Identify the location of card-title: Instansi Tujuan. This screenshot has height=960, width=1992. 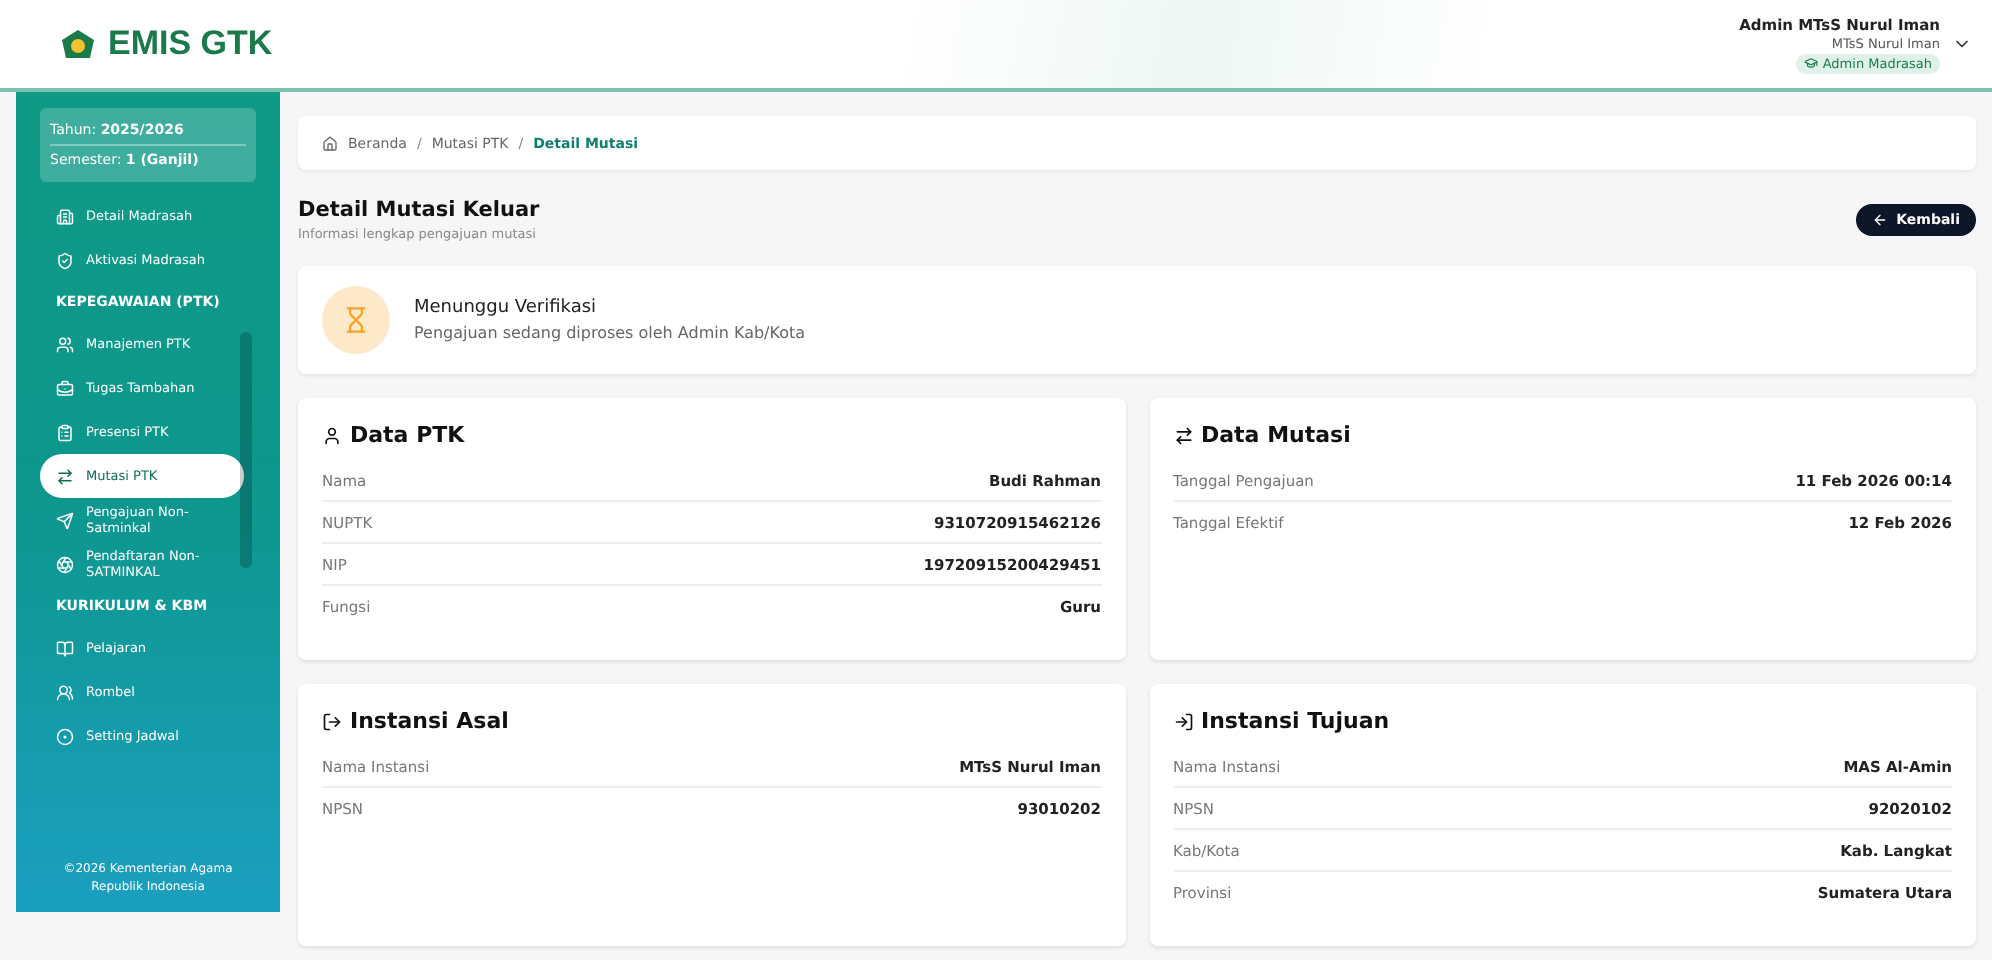
(1295, 721).